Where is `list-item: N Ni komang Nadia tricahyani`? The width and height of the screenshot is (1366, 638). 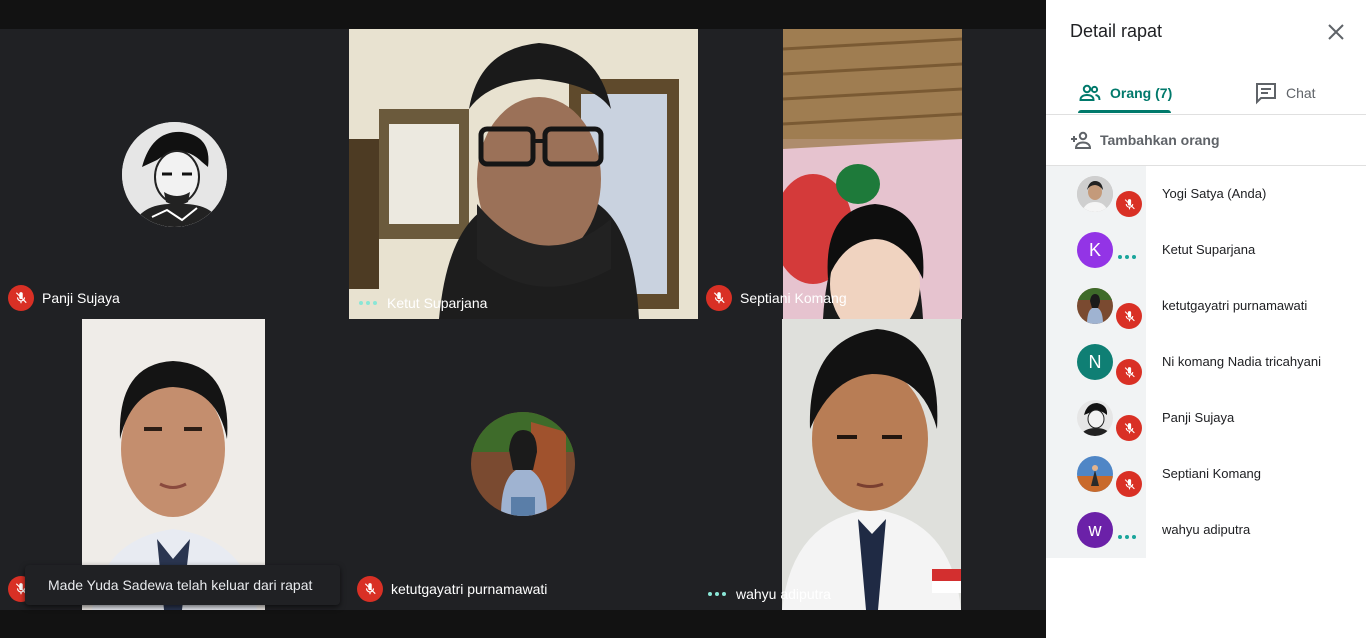
list-item: N Ni komang Nadia tricahyani is located at coordinates (1206, 362).